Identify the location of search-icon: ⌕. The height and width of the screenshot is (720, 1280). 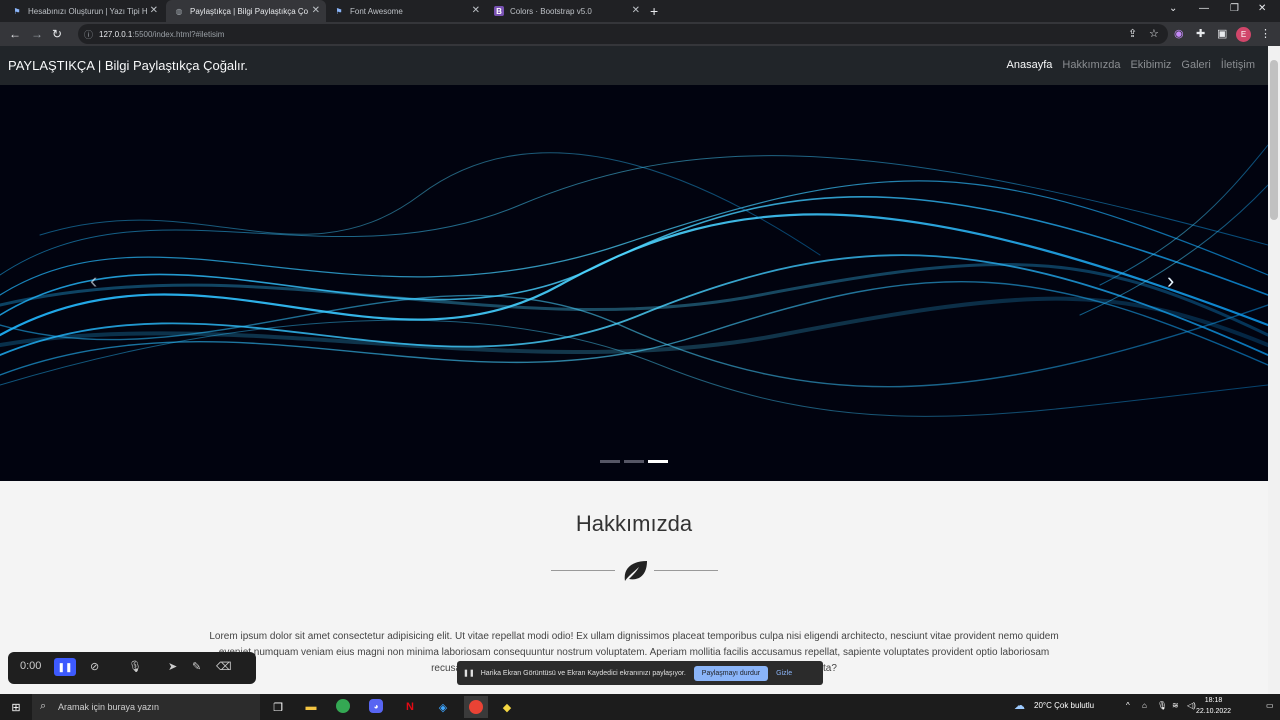
(43, 706).